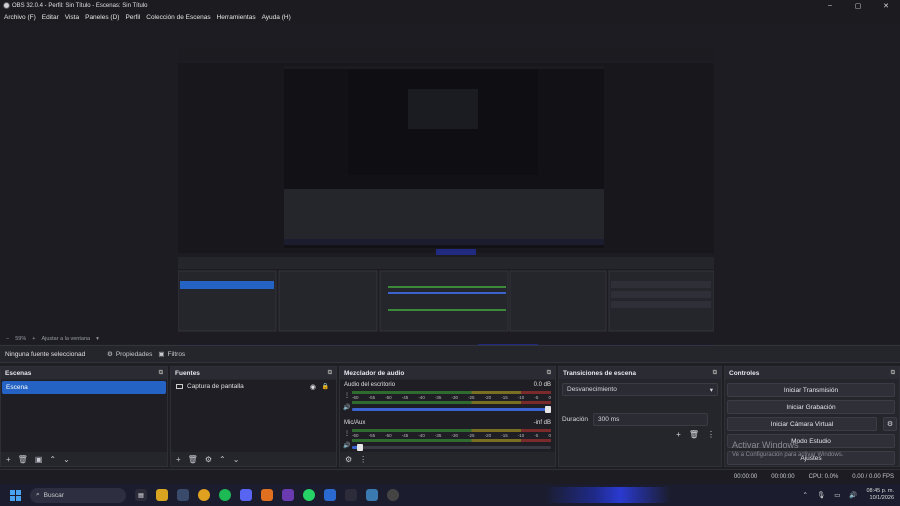  Describe the element at coordinates (7, 339) in the screenshot. I see `zoom-out-icon: −` at that location.